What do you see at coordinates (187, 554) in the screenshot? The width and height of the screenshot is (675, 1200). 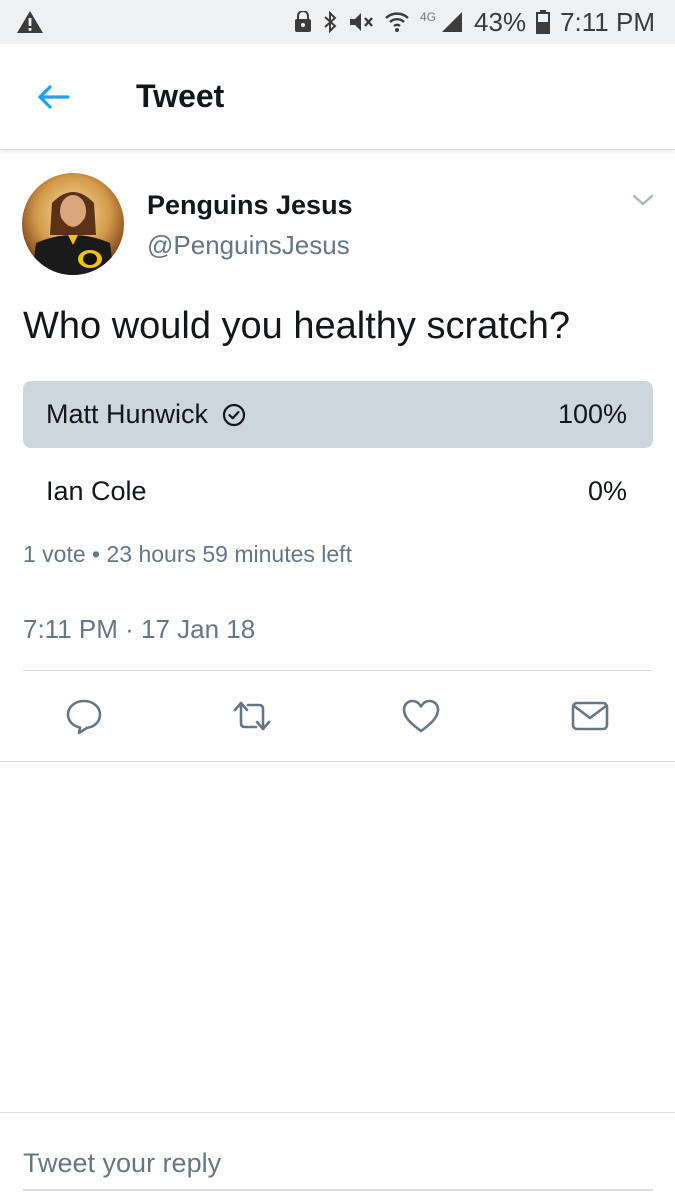 I see `poll-meta: 1 vote • 23 hours 59 minutes left` at bounding box center [187, 554].